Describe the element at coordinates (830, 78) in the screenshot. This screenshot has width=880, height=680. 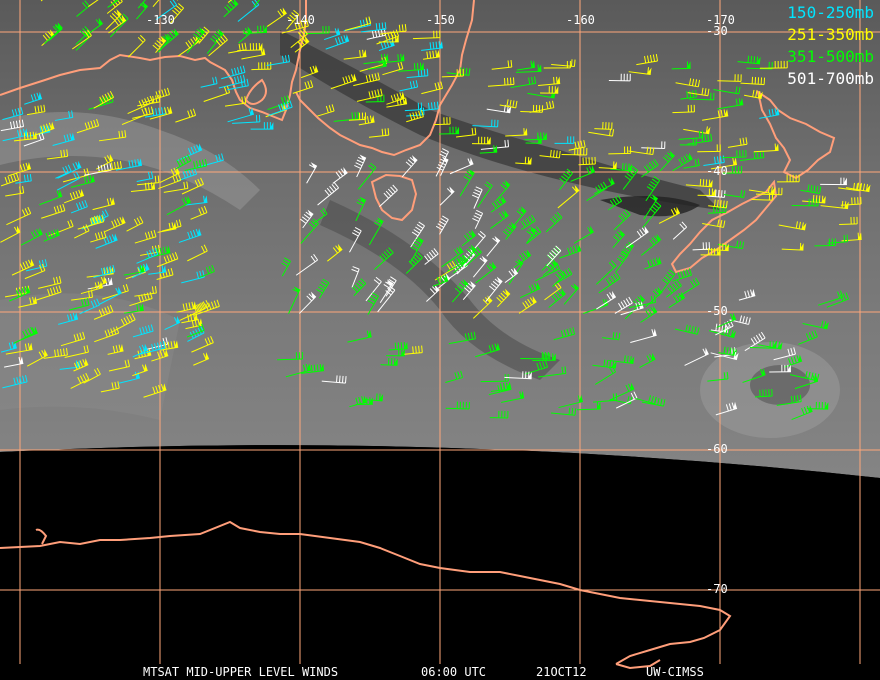
I see `legend-501-700: 501-700mb` at that location.